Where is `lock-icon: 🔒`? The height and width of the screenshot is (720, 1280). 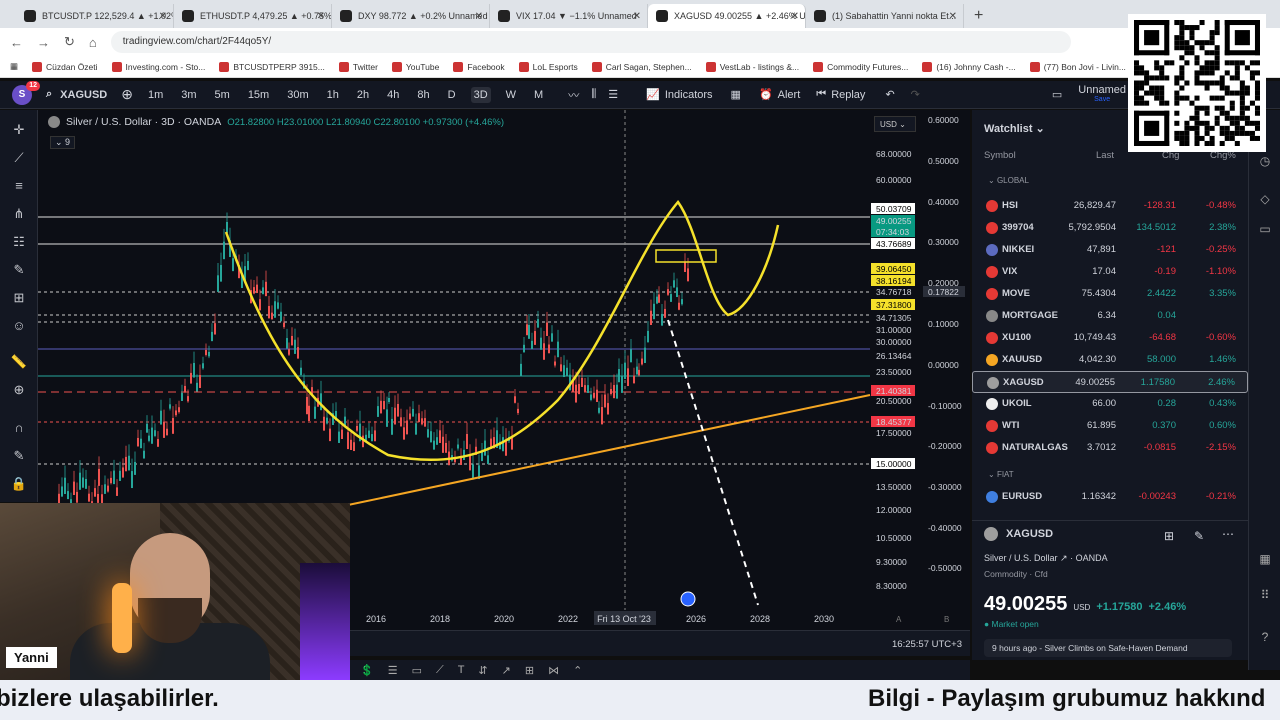 lock-icon: 🔒 is located at coordinates (19, 484).